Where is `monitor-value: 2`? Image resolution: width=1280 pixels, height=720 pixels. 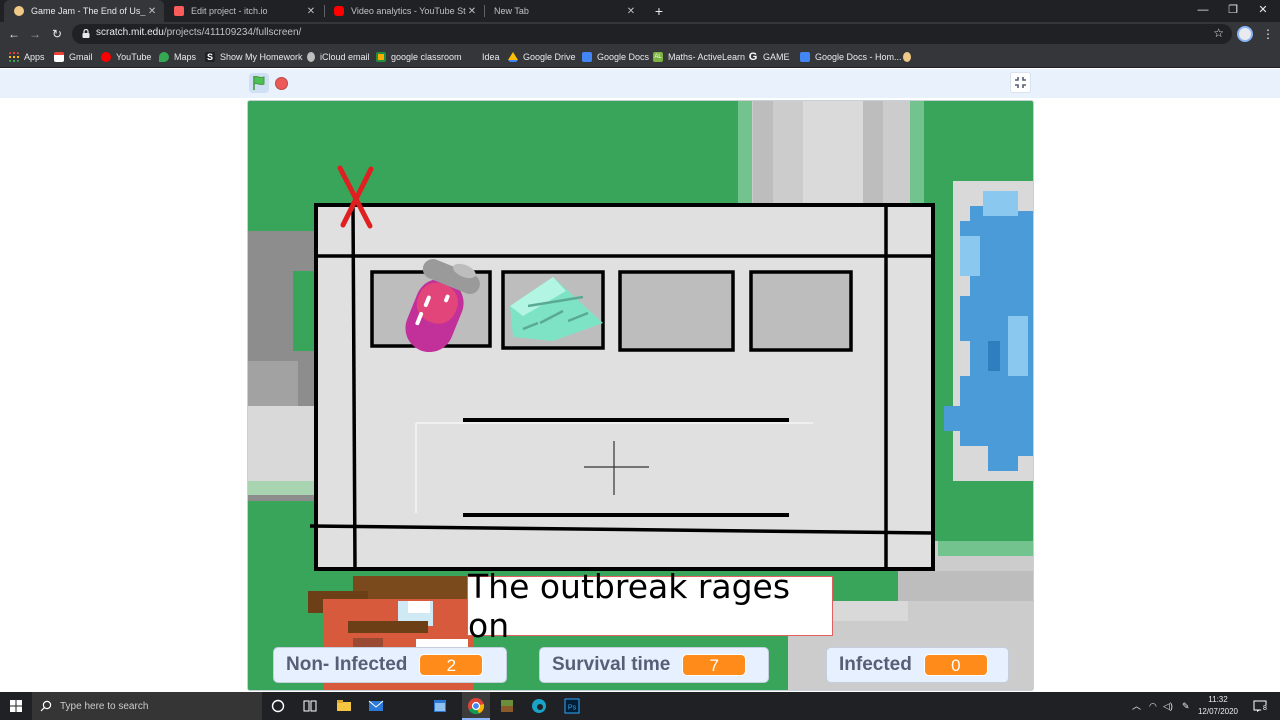
monitor-value: 2 is located at coordinates (451, 665).